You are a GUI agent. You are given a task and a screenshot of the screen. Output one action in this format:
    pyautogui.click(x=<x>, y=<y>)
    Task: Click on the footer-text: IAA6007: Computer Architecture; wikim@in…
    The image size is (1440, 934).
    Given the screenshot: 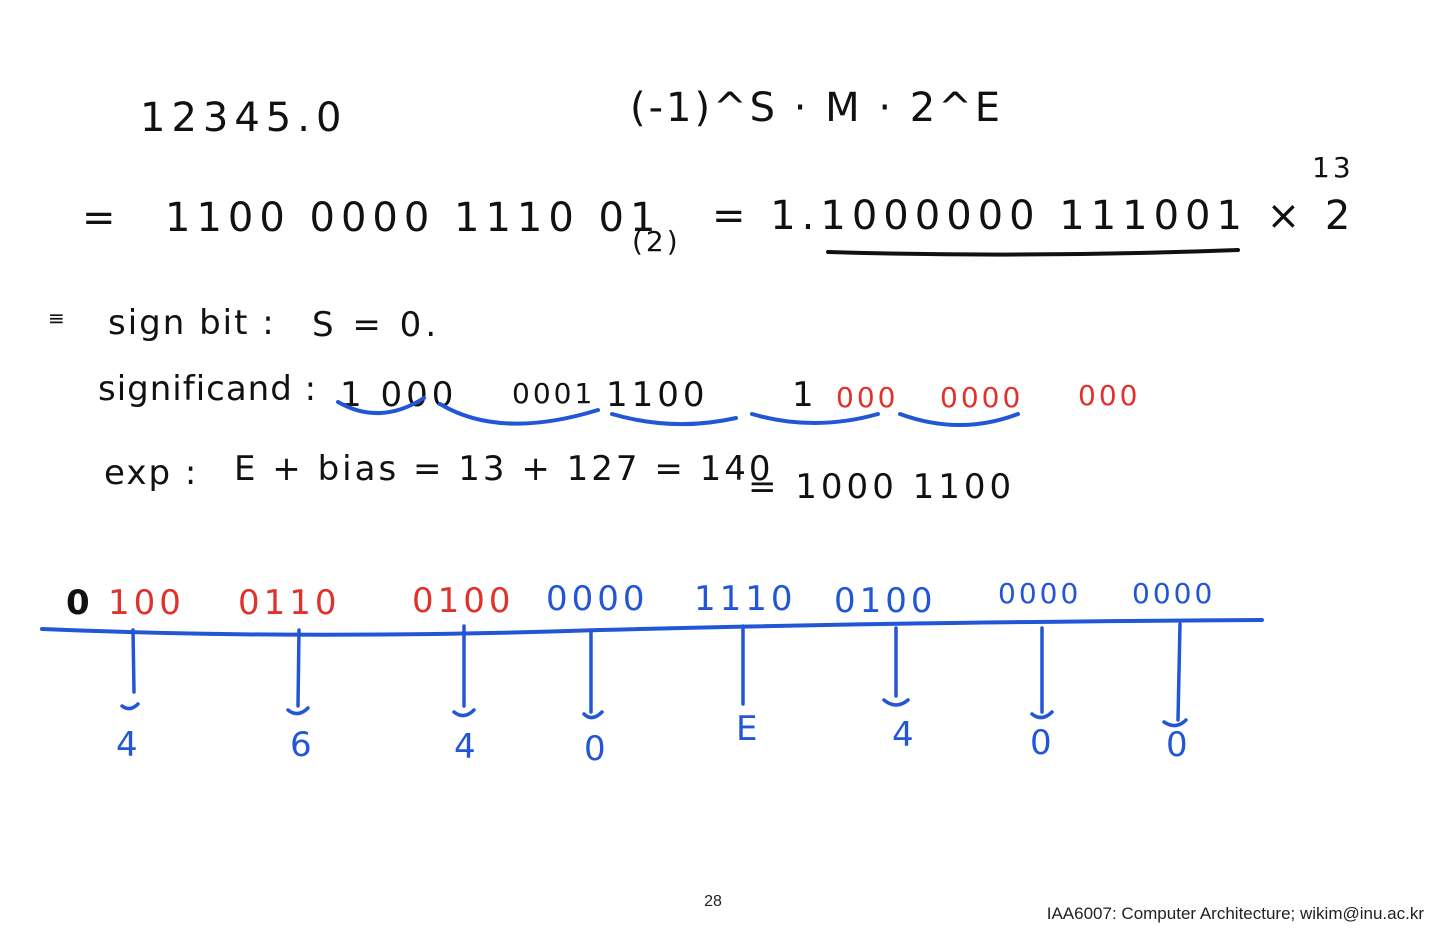 What is the action you would take?
    pyautogui.click(x=1235, y=913)
    